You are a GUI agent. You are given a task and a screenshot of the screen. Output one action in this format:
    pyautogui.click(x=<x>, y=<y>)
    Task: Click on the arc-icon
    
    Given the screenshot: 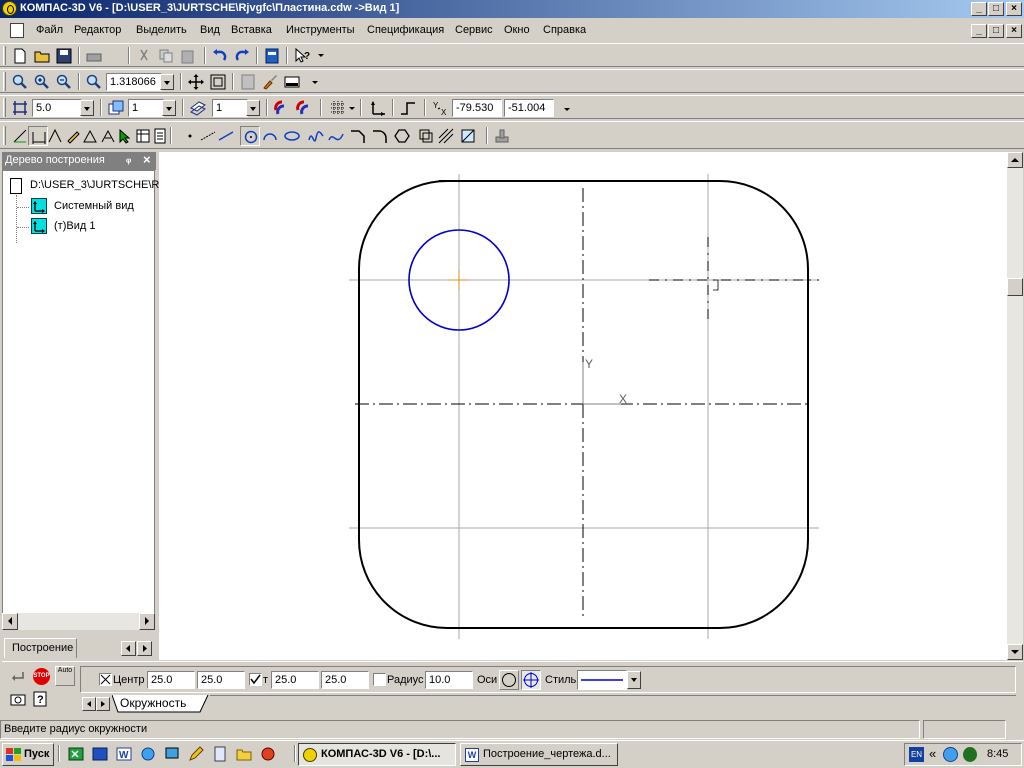 What is the action you would take?
    pyautogui.click(x=270, y=136)
    